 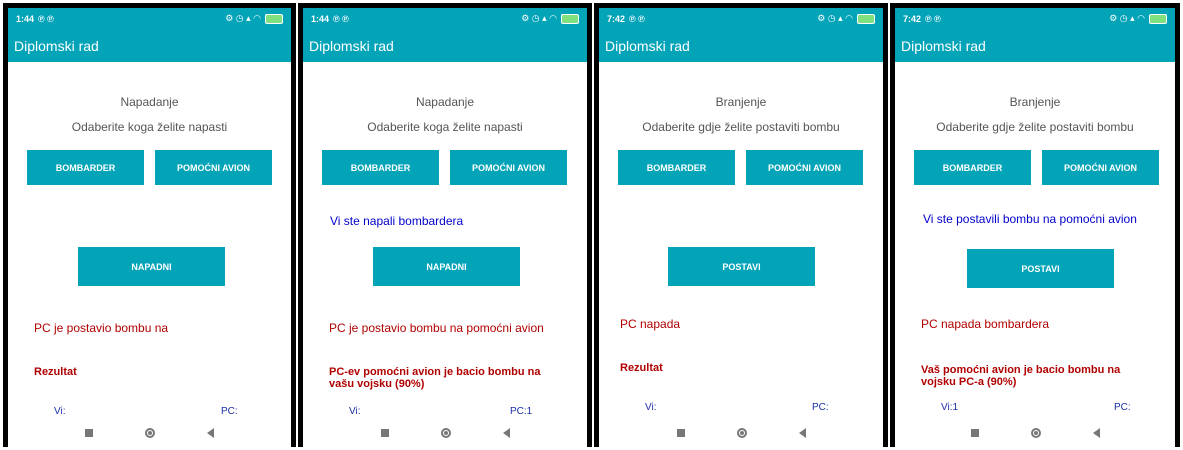 What do you see at coordinates (101, 328) in the screenshot?
I see `pc-message: PC je postavio bombu na` at bounding box center [101, 328].